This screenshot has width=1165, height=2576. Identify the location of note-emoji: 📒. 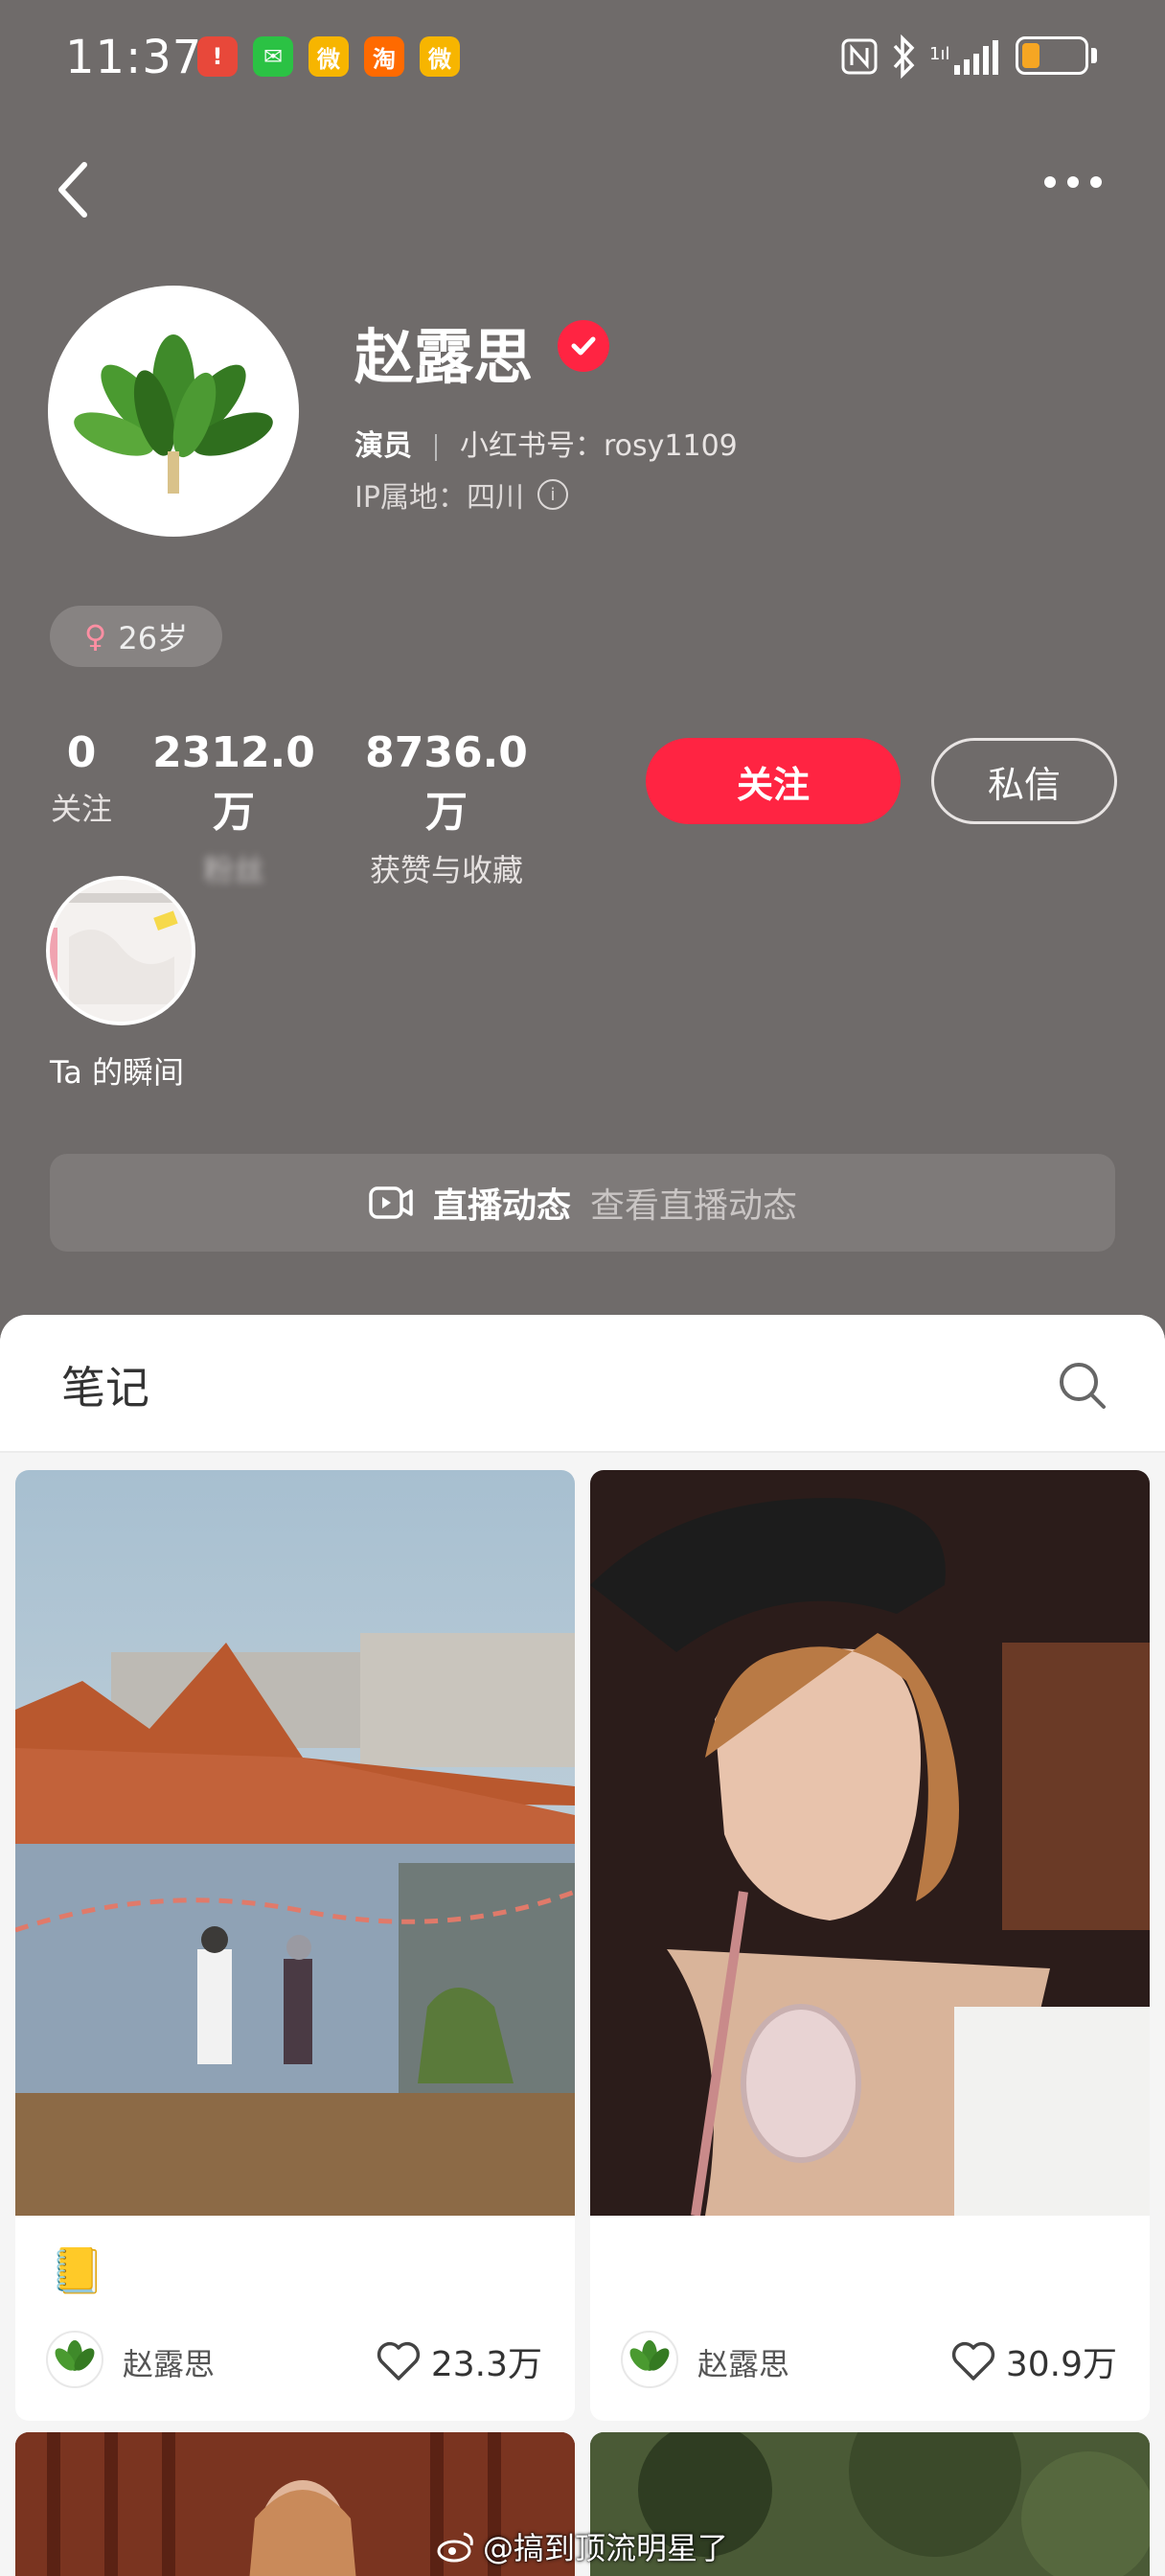
(78, 2270).